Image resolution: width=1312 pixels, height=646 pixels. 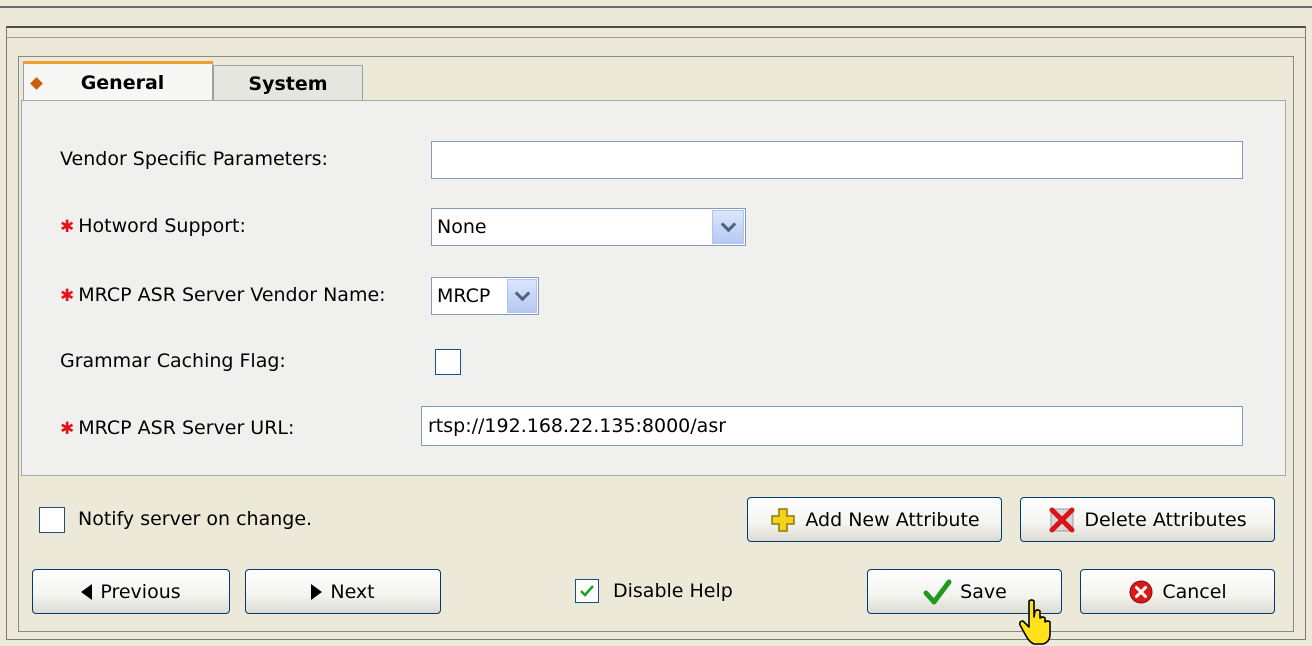 What do you see at coordinates (588, 227) in the screenshot?
I see `hotword-select: None` at bounding box center [588, 227].